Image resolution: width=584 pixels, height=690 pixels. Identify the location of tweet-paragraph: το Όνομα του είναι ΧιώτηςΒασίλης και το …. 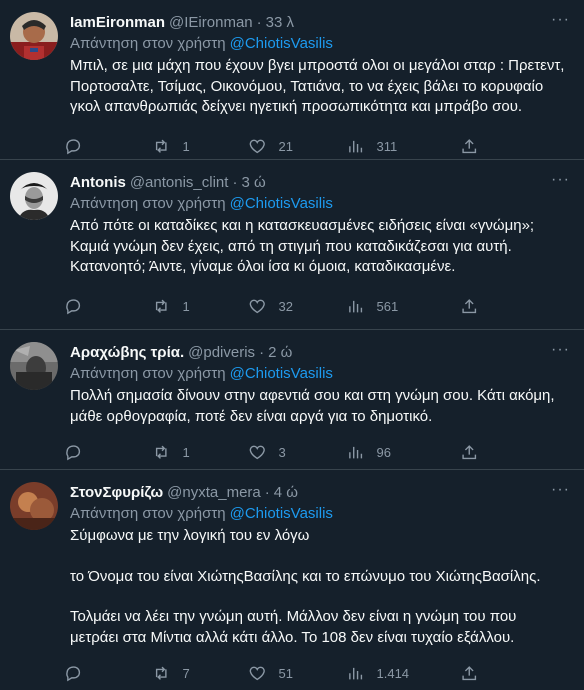
(305, 576).